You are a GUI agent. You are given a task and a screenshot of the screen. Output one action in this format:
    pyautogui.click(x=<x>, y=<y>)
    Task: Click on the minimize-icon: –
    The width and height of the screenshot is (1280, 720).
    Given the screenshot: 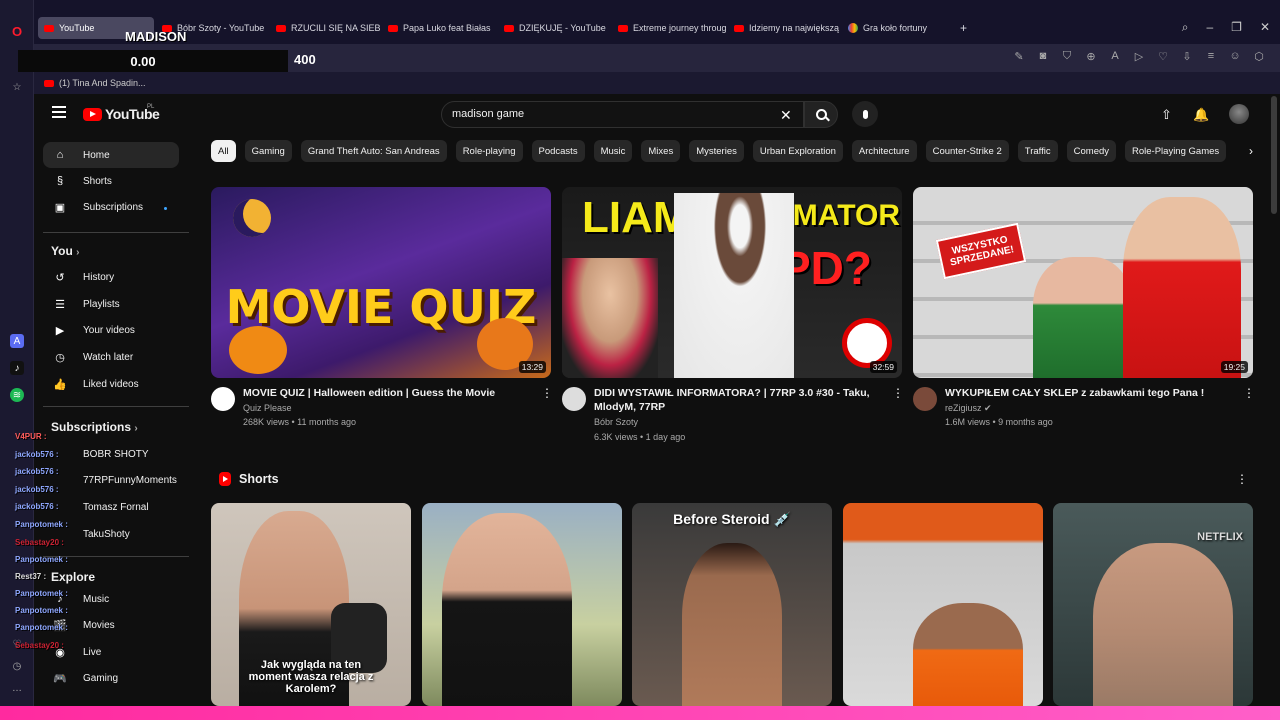 What is the action you would take?
    pyautogui.click(x=1209, y=27)
    